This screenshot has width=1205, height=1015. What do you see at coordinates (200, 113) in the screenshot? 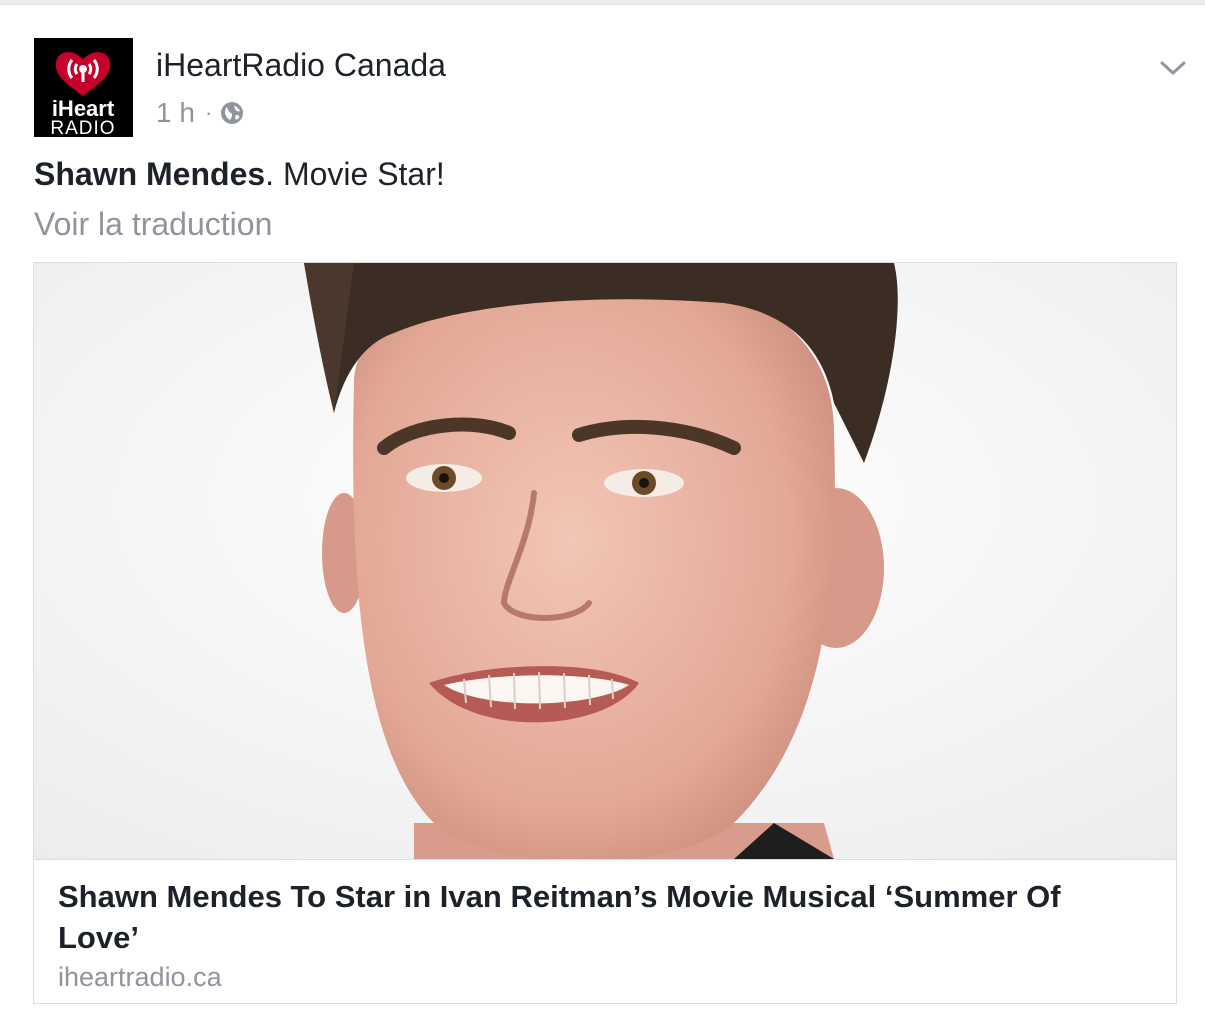
I see `post-meta: 1 h ·` at bounding box center [200, 113].